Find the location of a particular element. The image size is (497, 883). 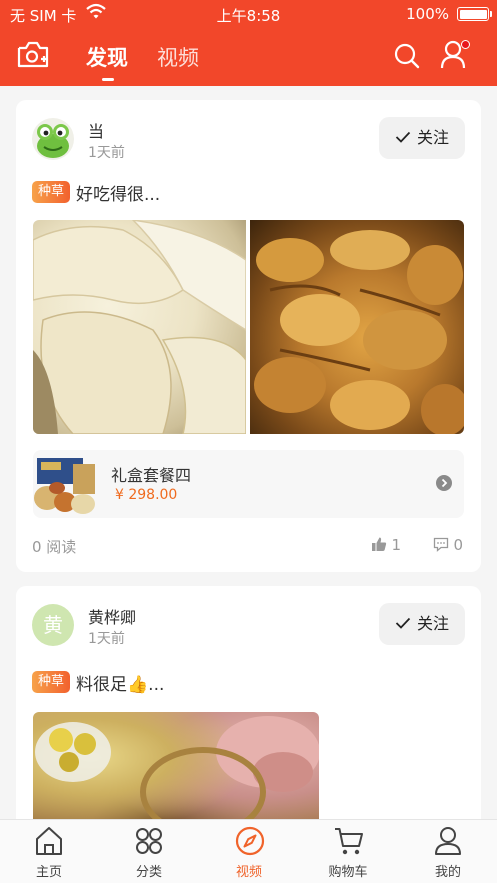

tab-label: 视频 is located at coordinates (248, 872).